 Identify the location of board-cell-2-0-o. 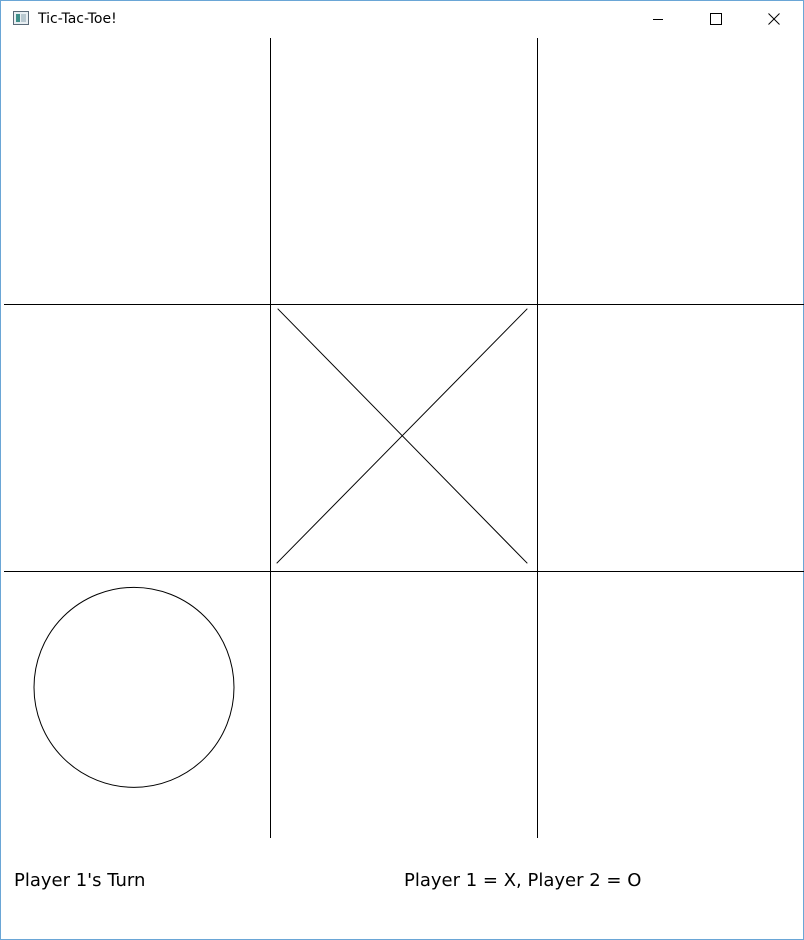
(137, 704).